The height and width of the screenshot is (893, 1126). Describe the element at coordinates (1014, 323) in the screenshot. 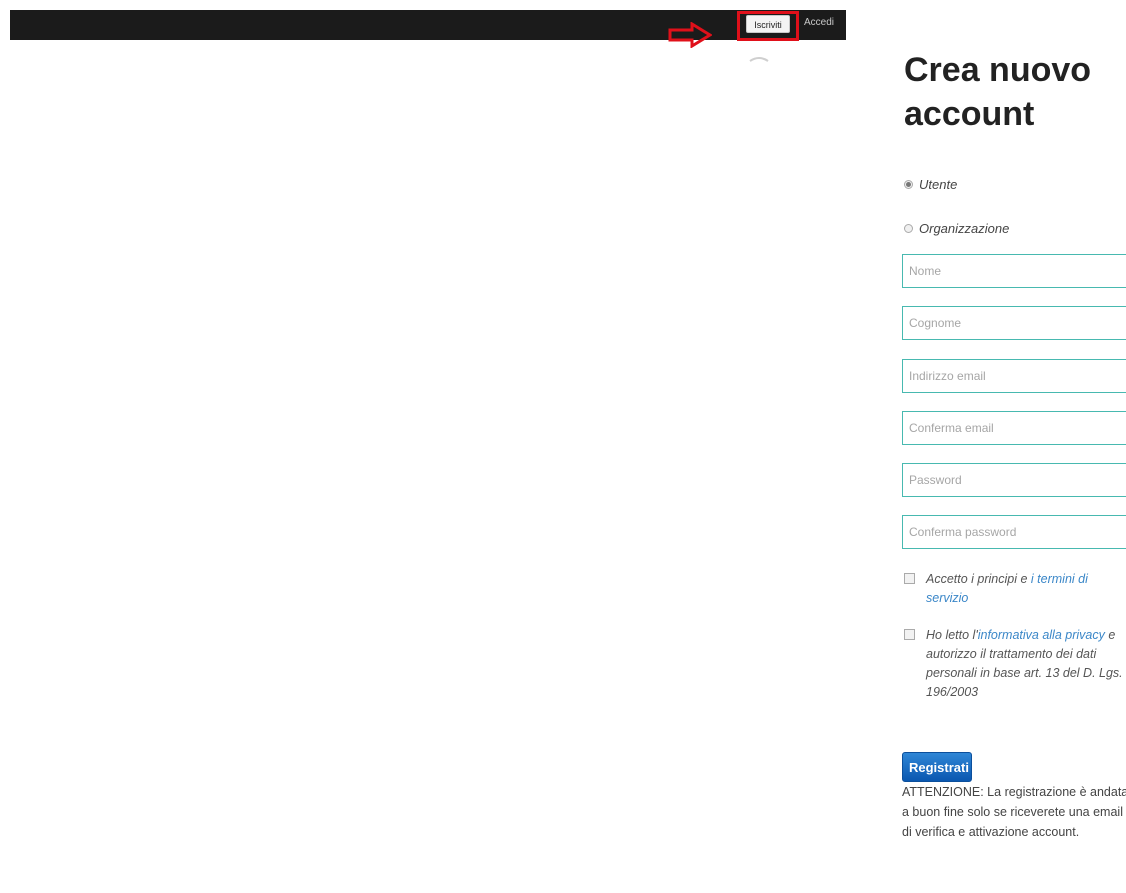

I see `last-name-input` at that location.